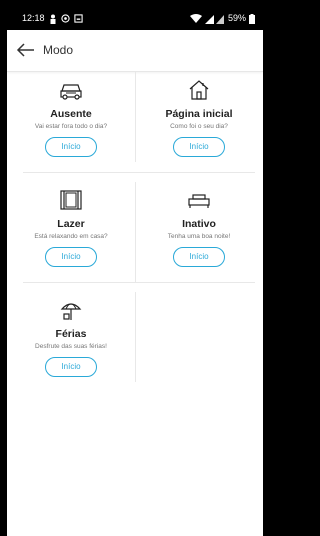  What do you see at coordinates (71, 147) in the screenshot?
I see `start-button-away: Início` at bounding box center [71, 147].